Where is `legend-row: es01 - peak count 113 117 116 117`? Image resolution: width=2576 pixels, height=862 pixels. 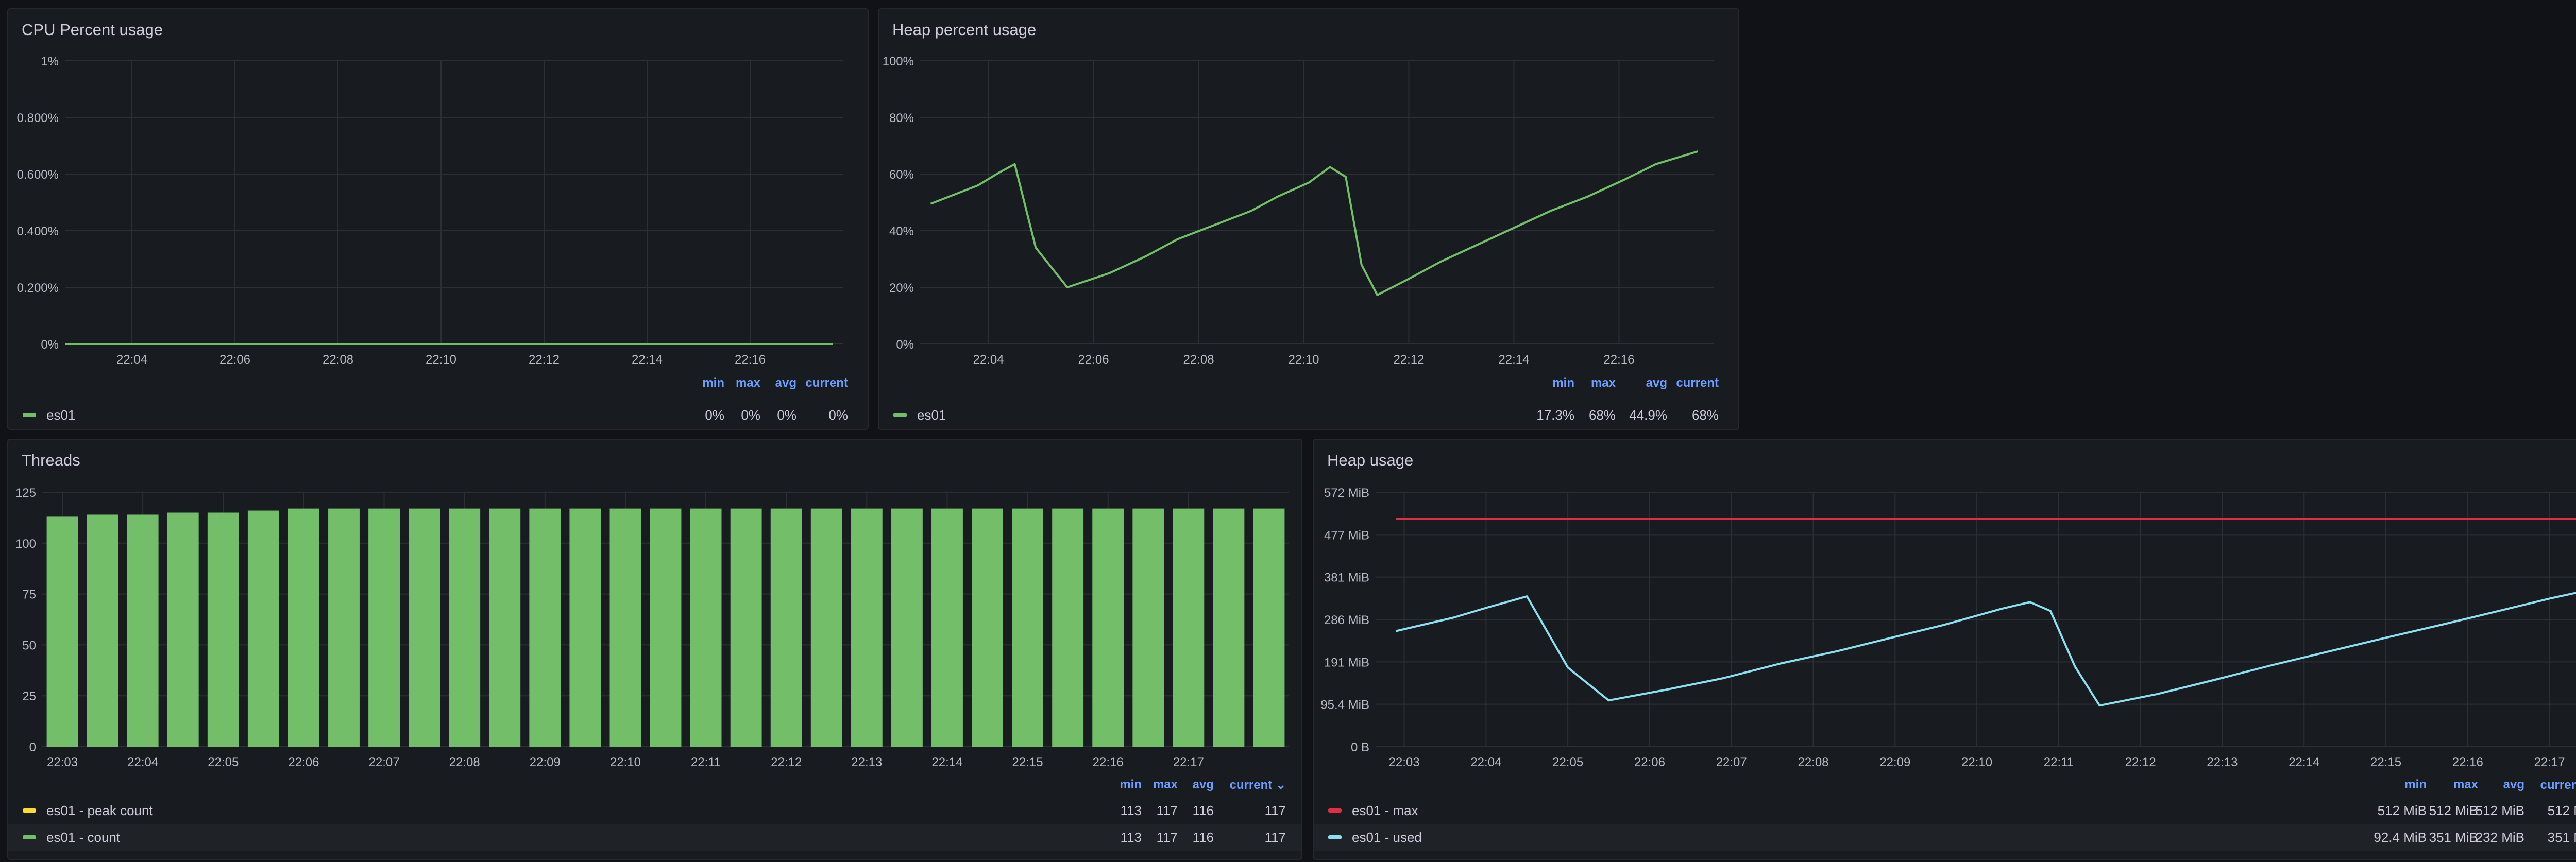 legend-row: es01 - peak count 113 117 116 117 is located at coordinates (654, 810).